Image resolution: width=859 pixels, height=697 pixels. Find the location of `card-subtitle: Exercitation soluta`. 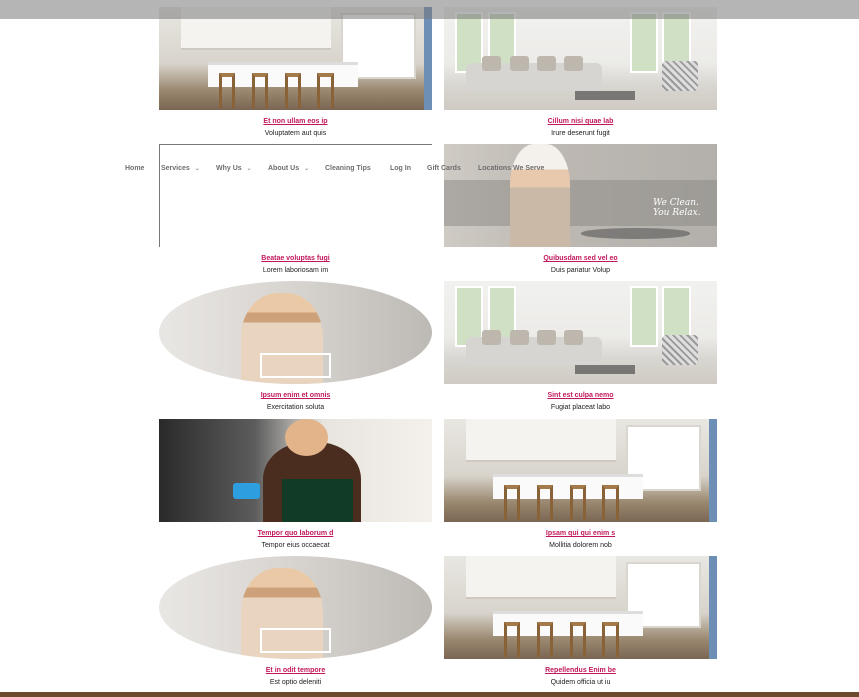

card-subtitle: Exercitation soluta is located at coordinates (295, 407).